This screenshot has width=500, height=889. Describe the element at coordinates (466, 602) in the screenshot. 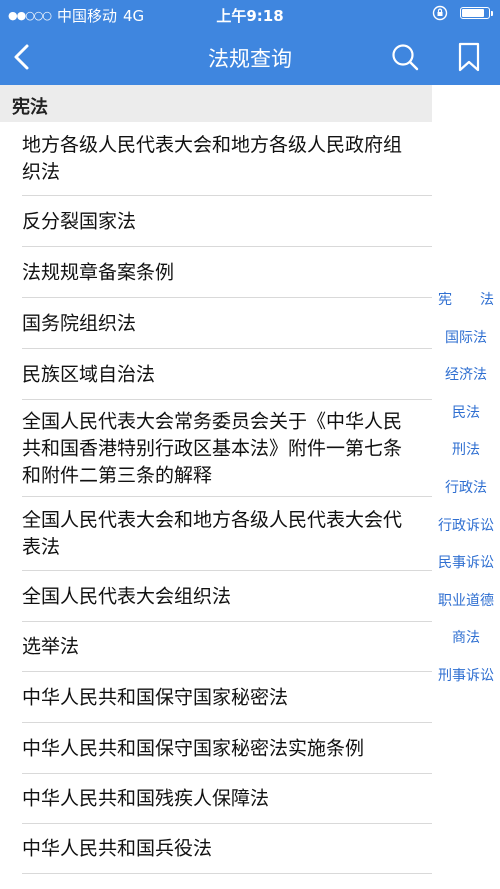

I see `index-item: 职业道德` at that location.